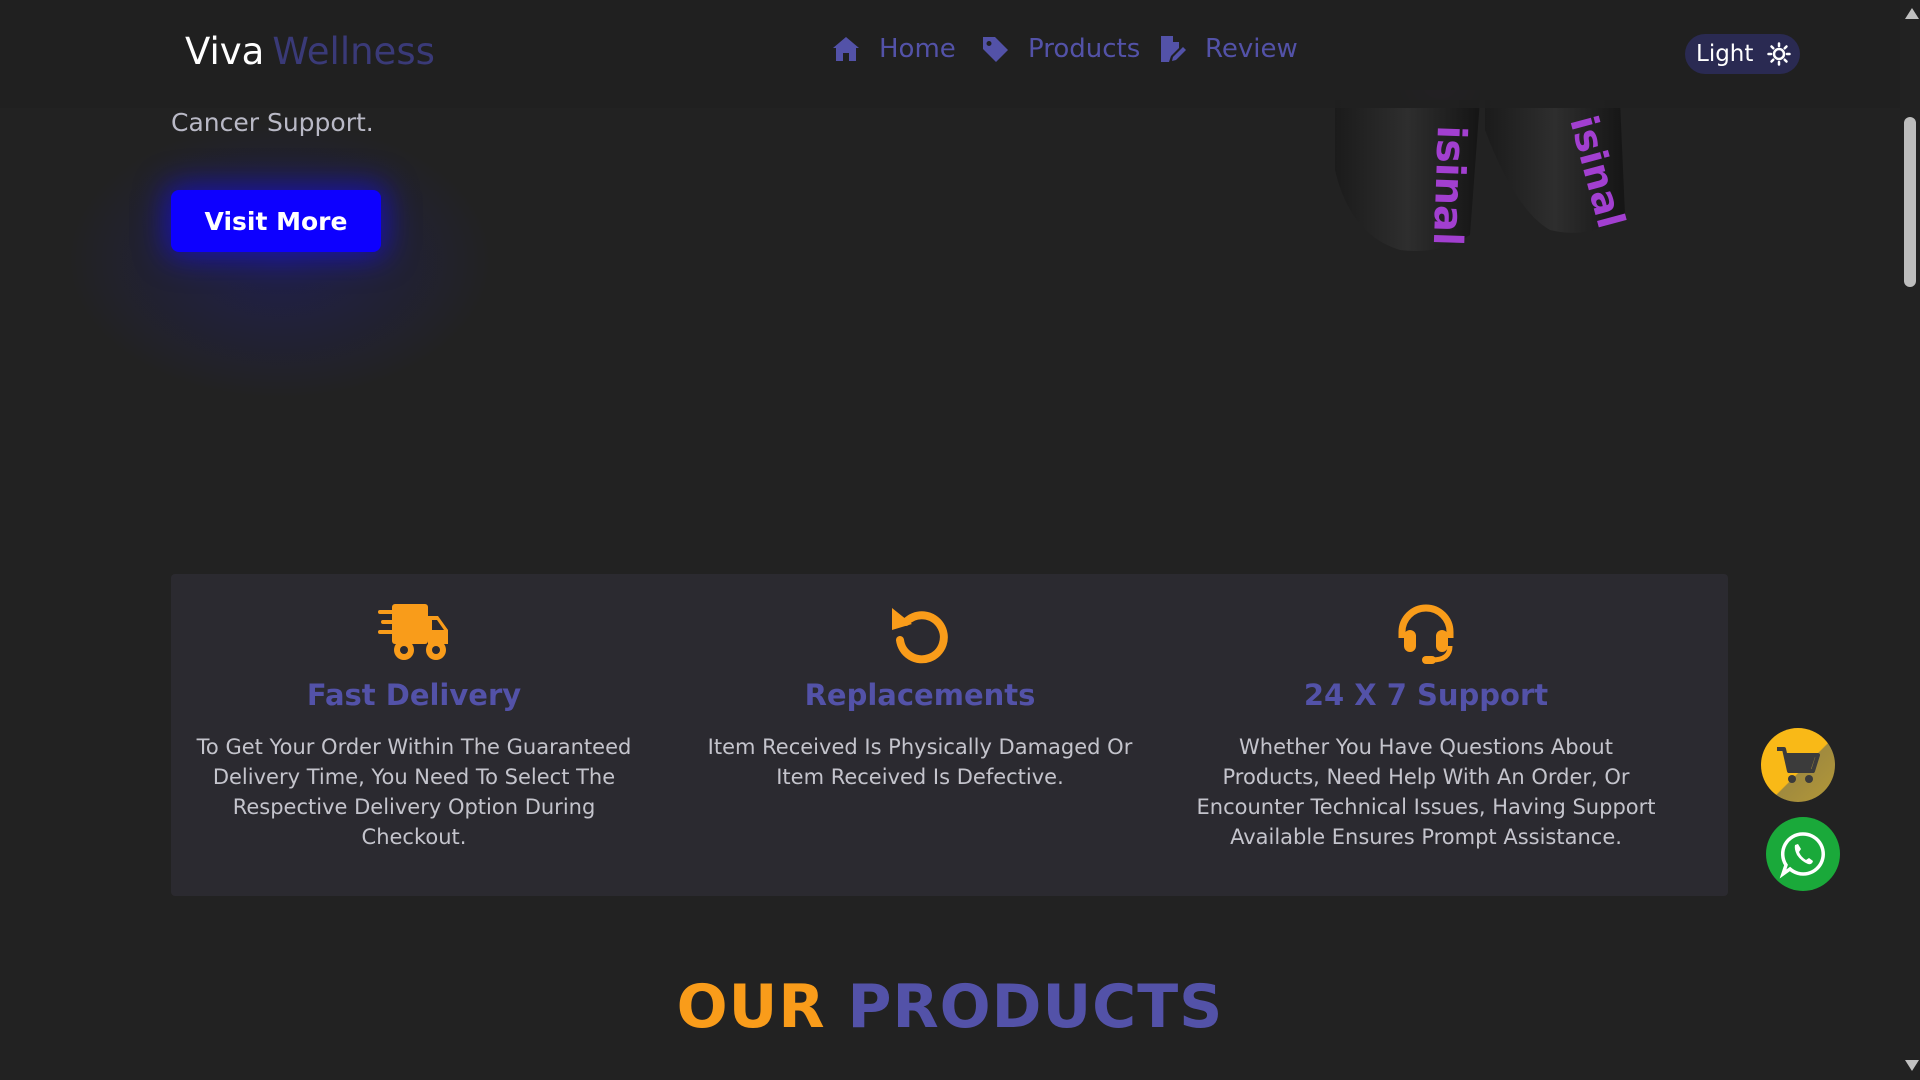  What do you see at coordinates (1449, 186) in the screenshot?
I see `product-label-text: isinal` at bounding box center [1449, 186].